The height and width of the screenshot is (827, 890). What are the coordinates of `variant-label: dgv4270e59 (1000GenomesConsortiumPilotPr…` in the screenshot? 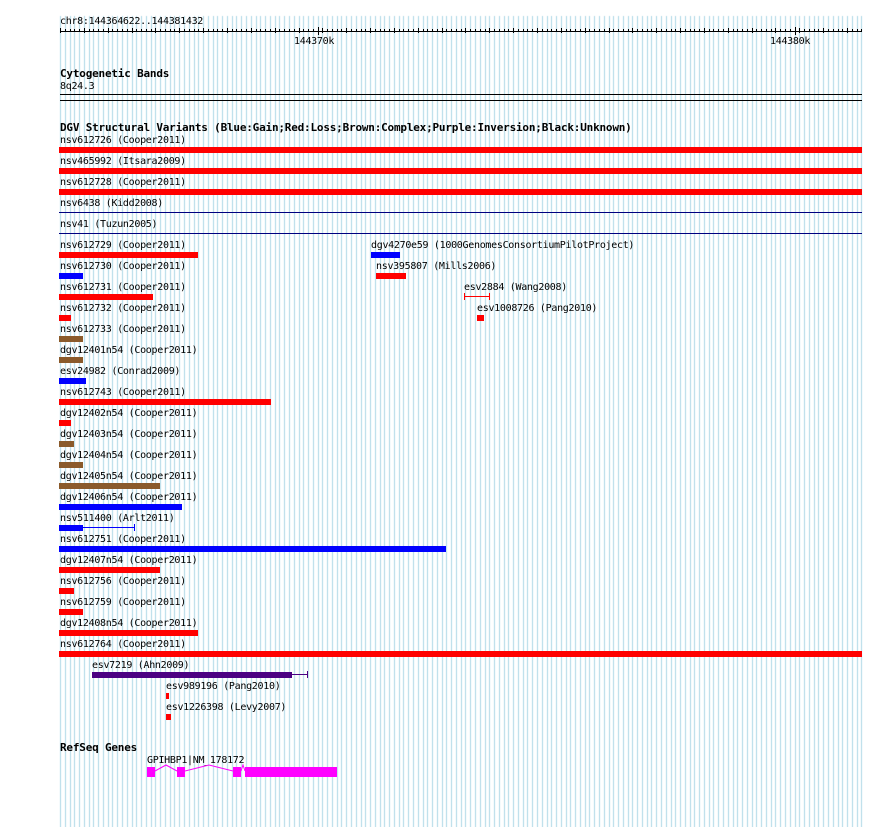 It's located at (502, 245).